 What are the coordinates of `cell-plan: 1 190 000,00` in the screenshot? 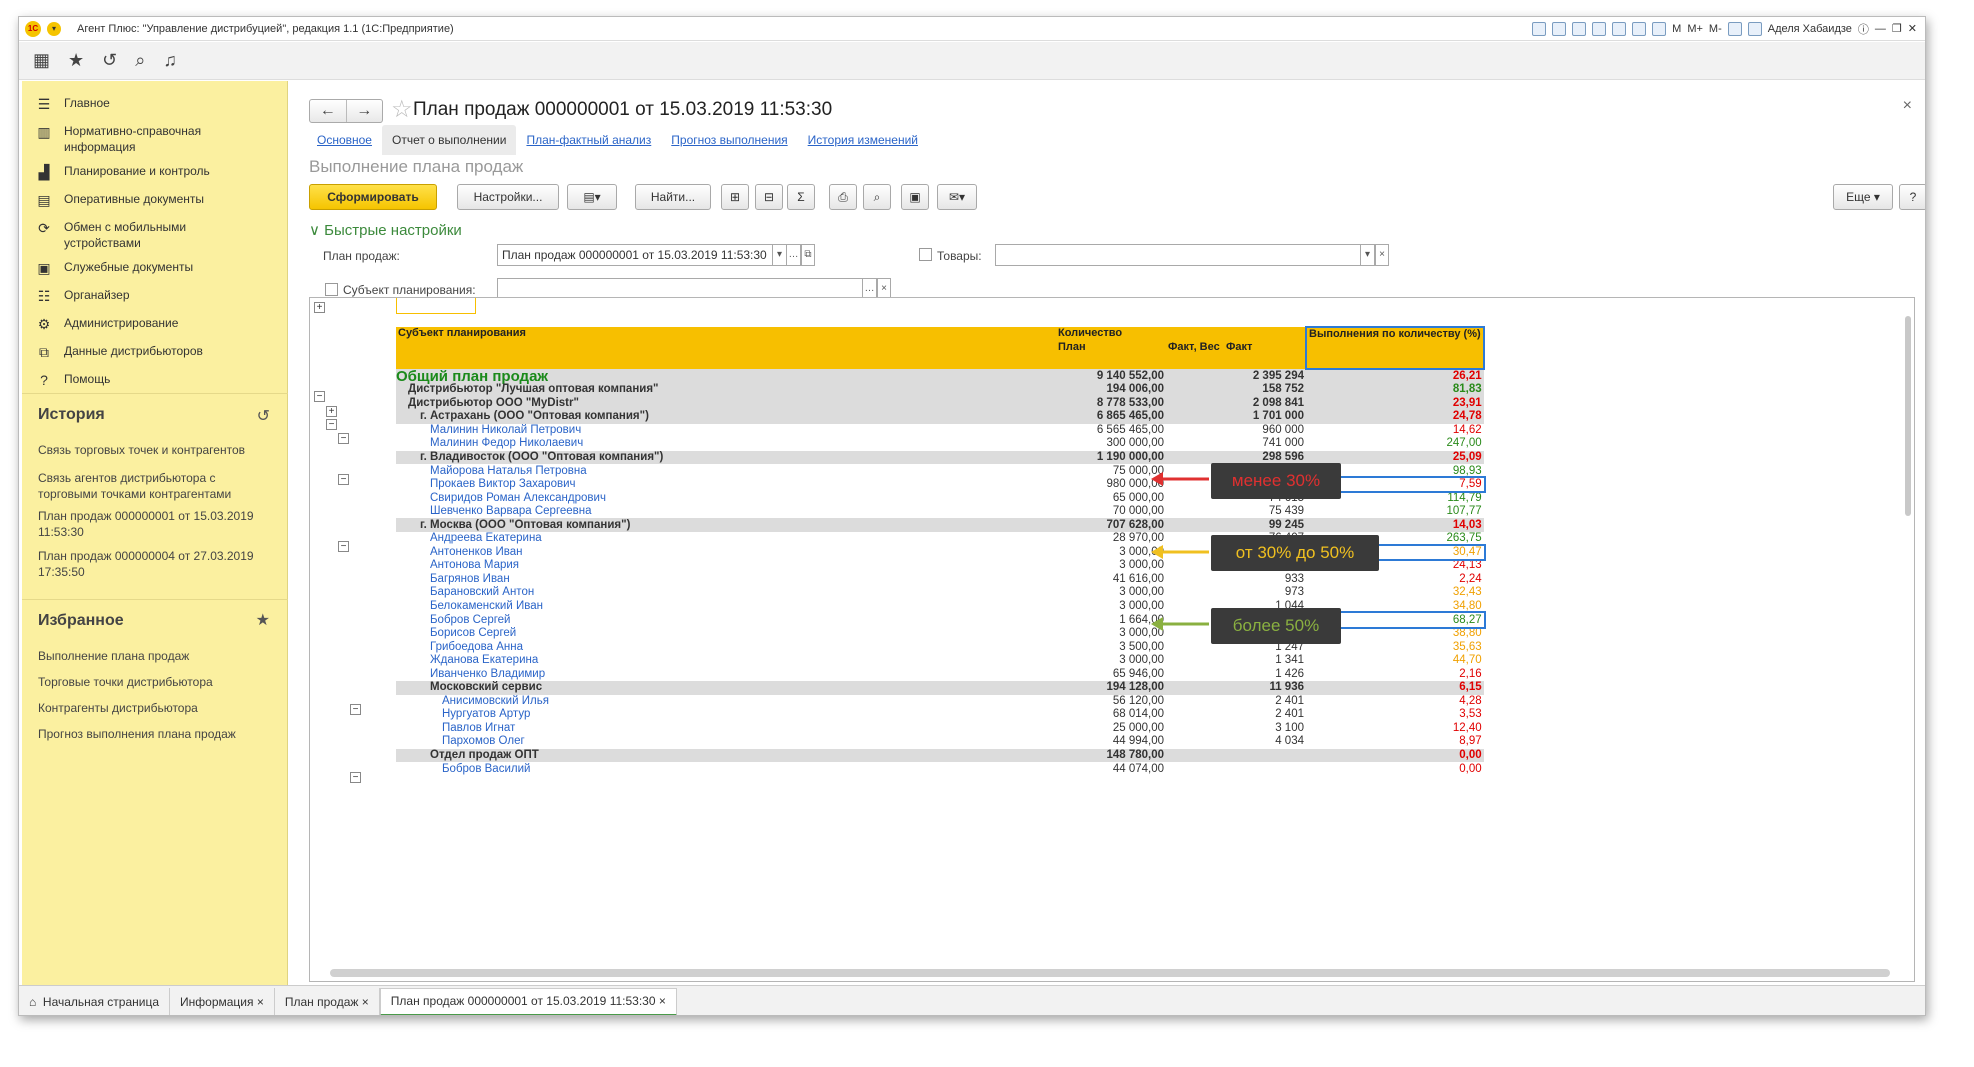 It's located at (1111, 457).